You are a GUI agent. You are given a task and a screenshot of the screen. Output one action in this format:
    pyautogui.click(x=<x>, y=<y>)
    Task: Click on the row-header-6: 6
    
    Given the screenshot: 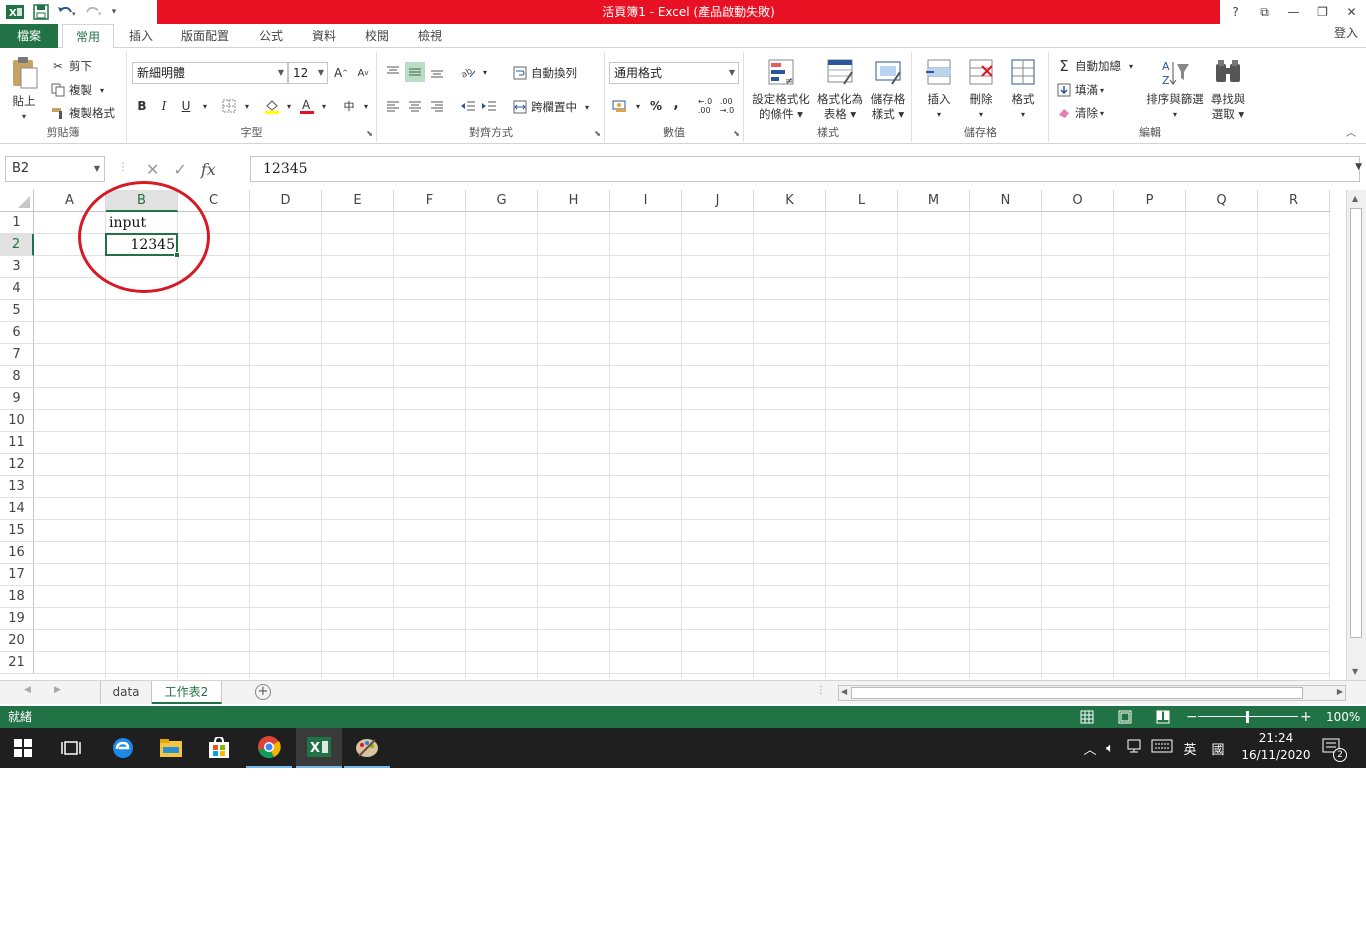 What is the action you would take?
    pyautogui.click(x=17, y=333)
    